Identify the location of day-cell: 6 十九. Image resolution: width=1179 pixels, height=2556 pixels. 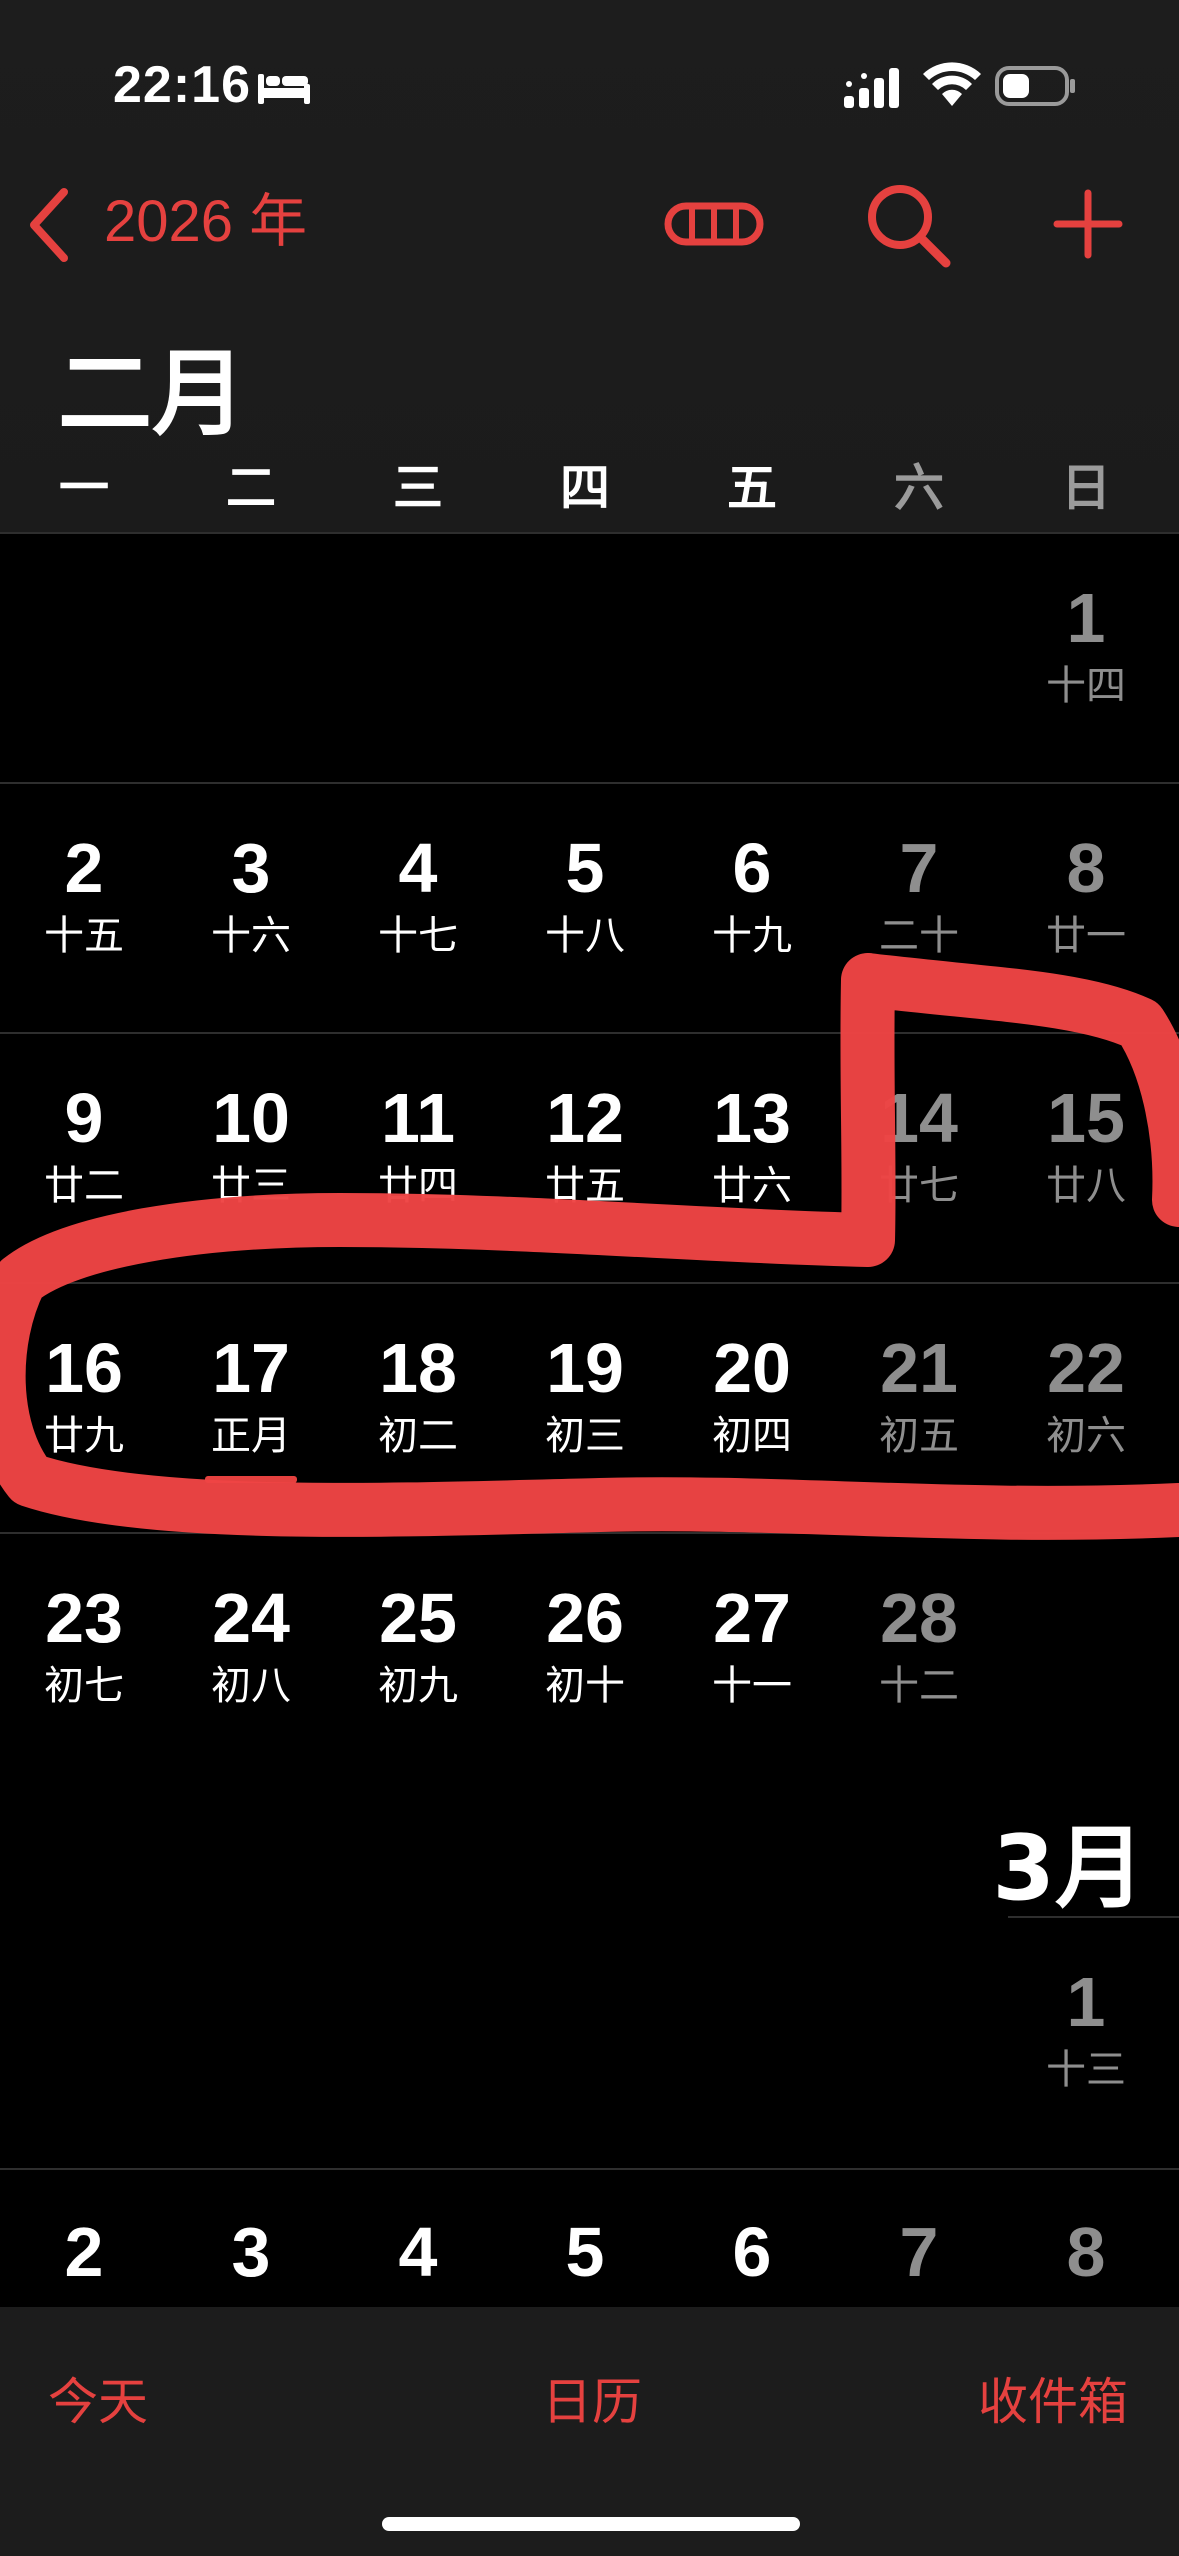
(752, 894).